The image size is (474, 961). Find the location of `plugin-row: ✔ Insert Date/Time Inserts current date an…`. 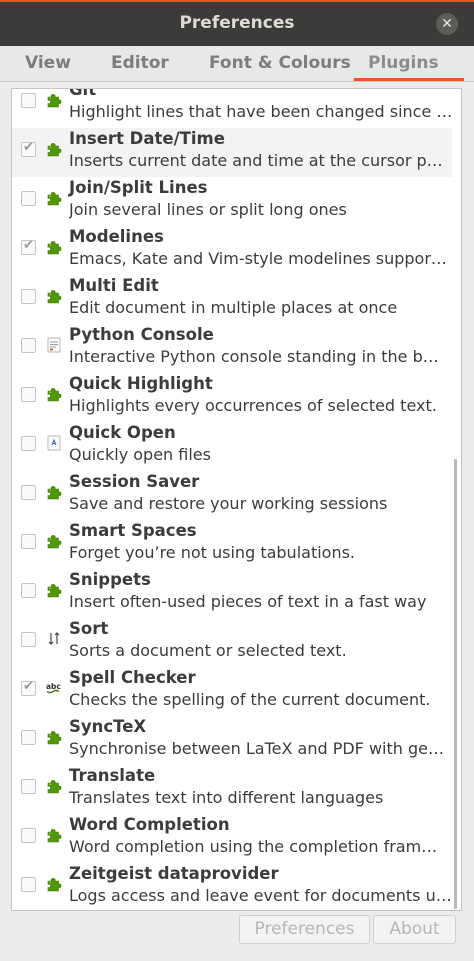

plugin-row: ✔ Insert Date/Time Inserts current date an… is located at coordinates (232, 152).